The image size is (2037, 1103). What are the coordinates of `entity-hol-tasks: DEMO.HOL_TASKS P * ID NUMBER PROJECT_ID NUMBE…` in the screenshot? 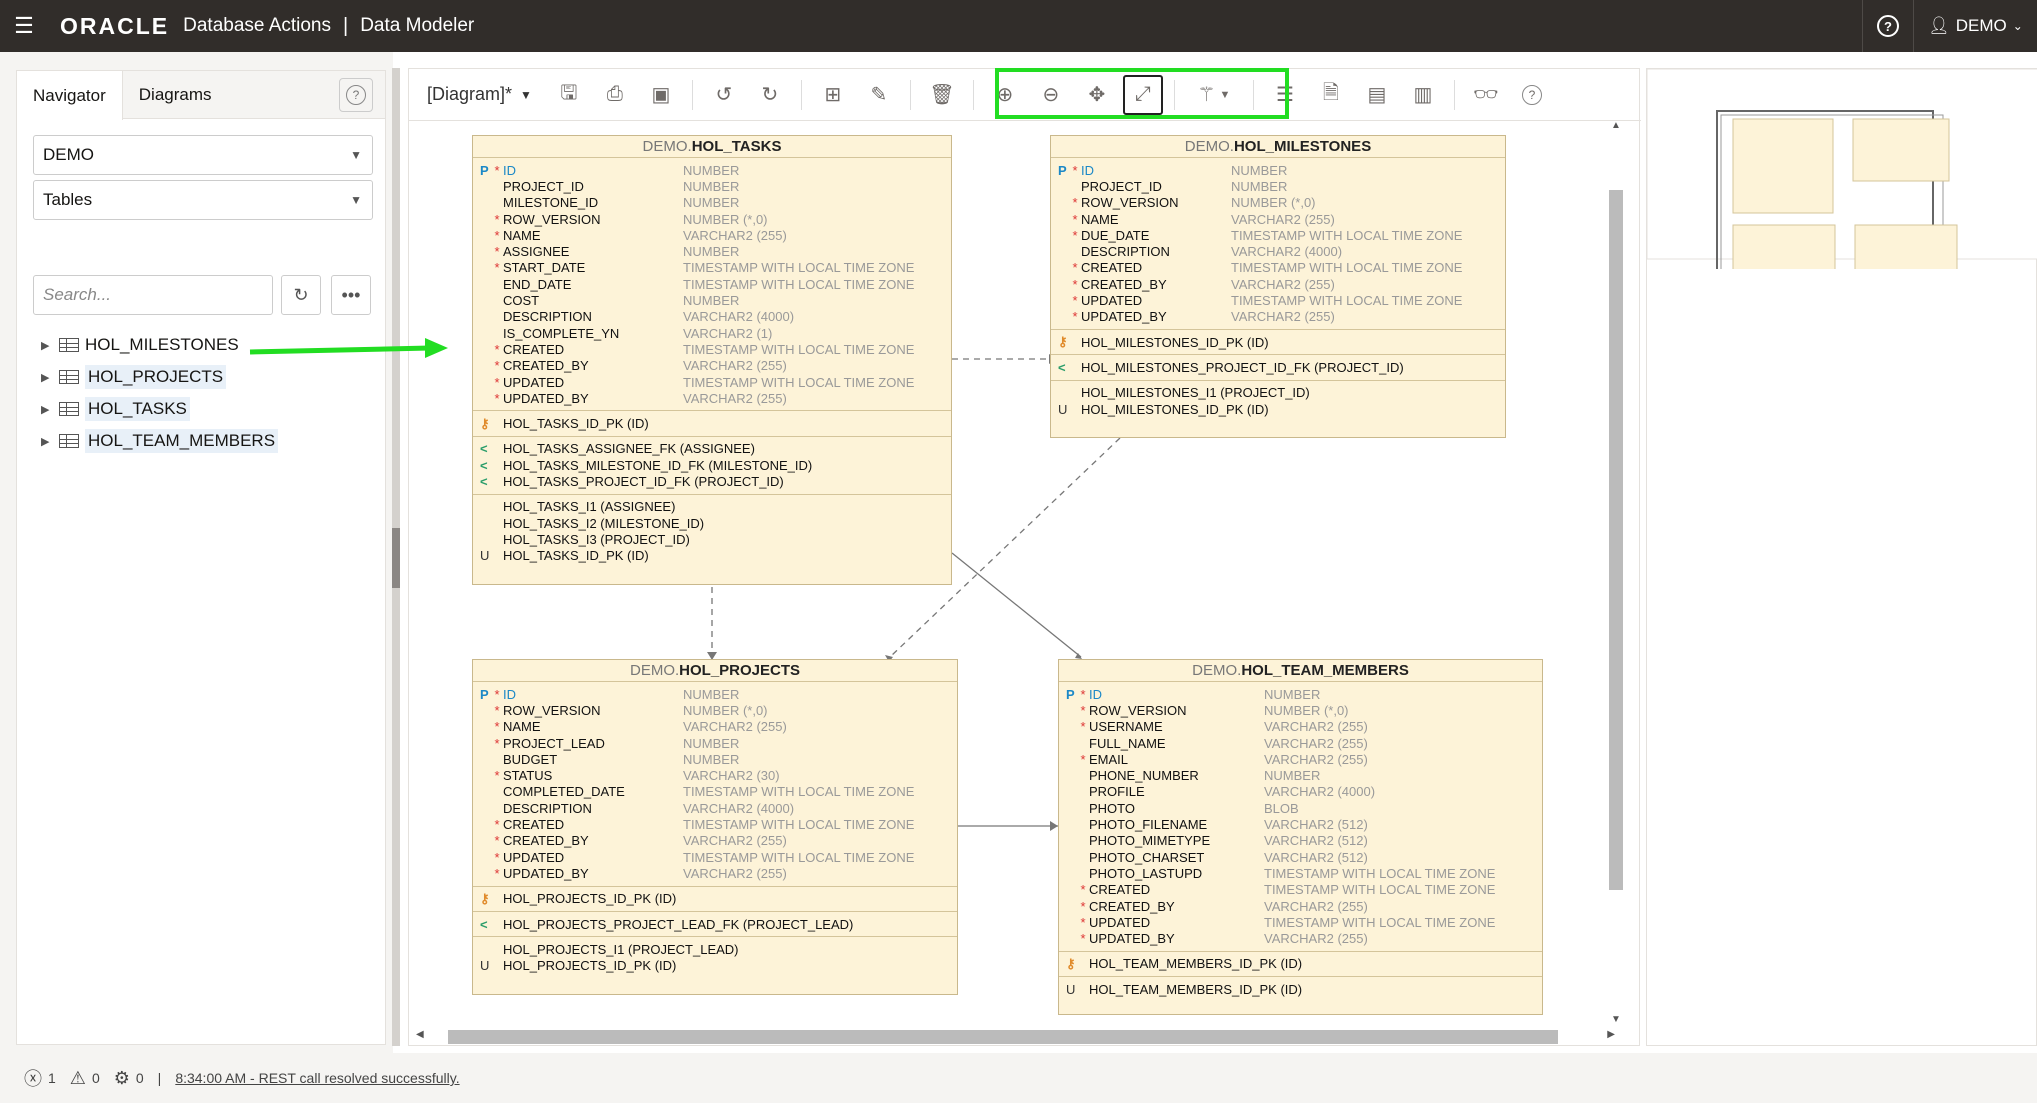 It's located at (712, 360).